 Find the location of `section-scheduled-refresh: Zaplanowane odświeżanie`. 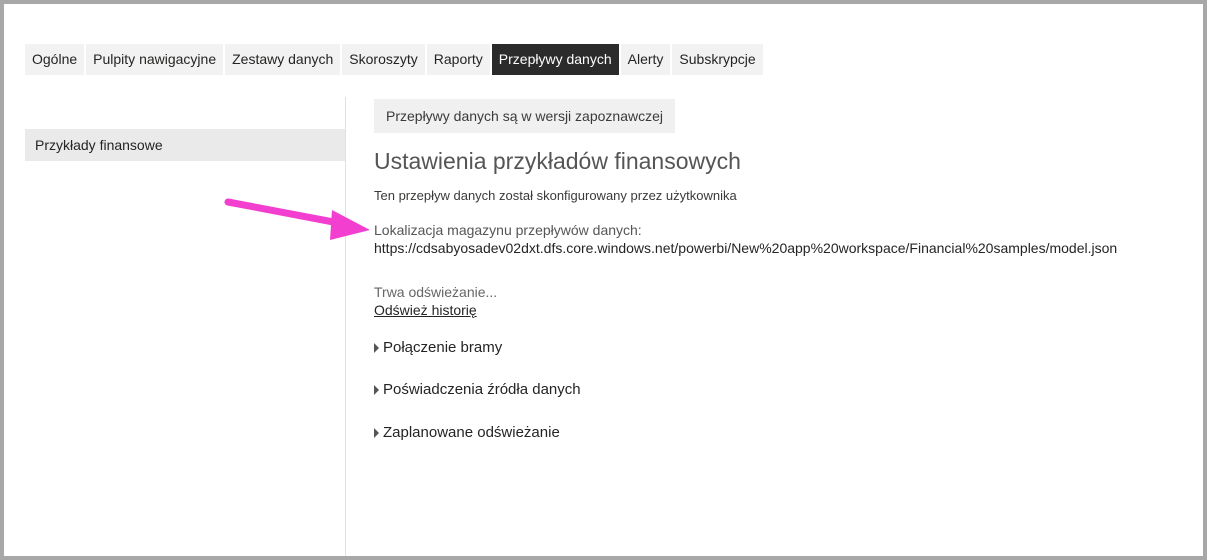

section-scheduled-refresh: Zaplanowane odświeżanie is located at coordinates (467, 432).